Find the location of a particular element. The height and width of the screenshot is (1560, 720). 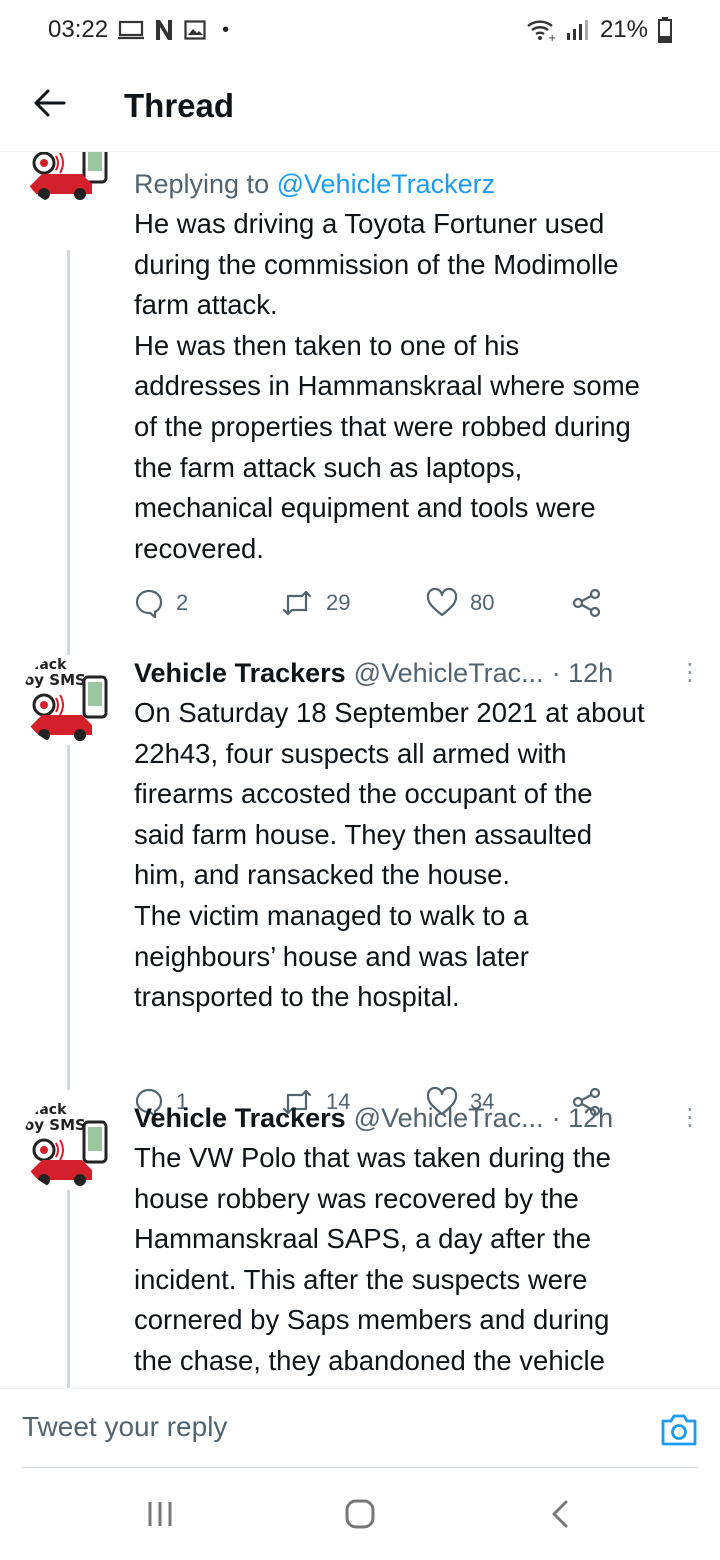

vehicle-tracker-logo-icon: oy SMS is located at coordinates (67, 178).